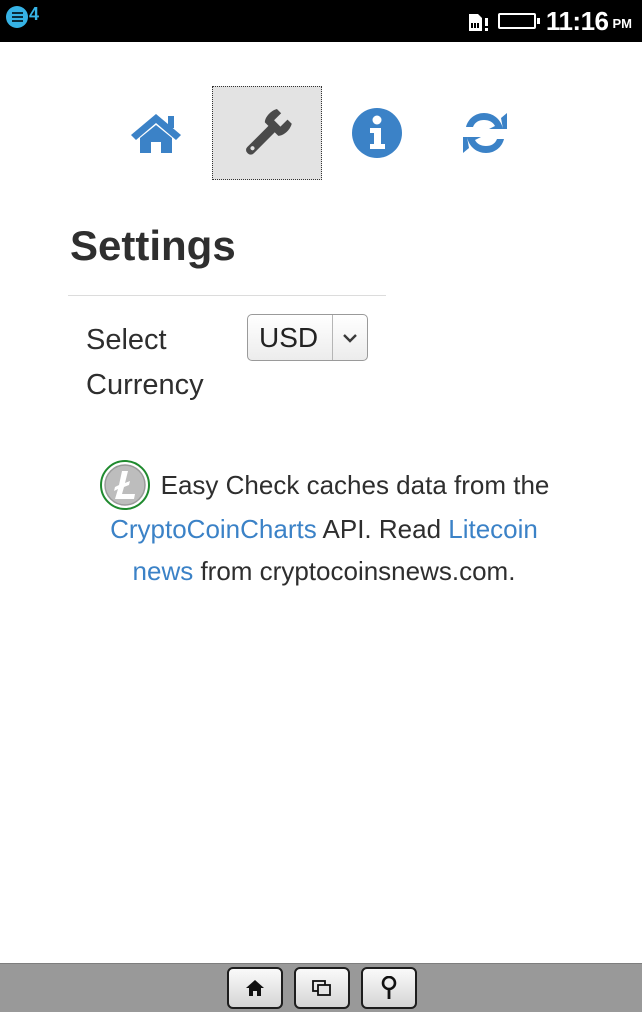  I want to click on info-text-2: API. Read, so click(382, 529).